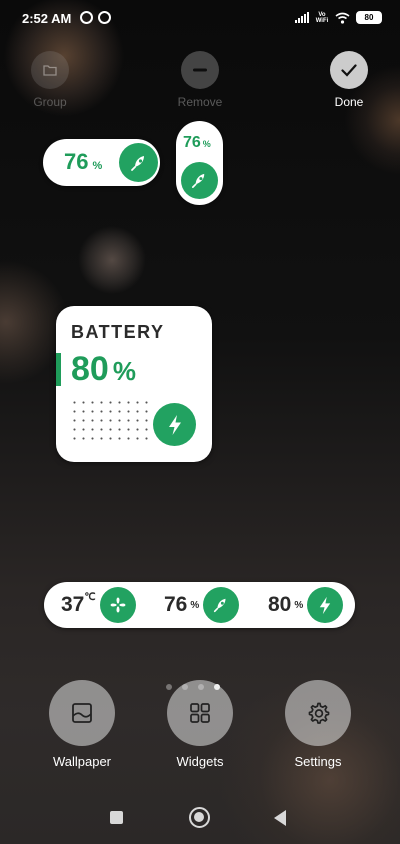  Describe the element at coordinates (299, 605) in the screenshot. I see `strip-battery-unit: %` at that location.